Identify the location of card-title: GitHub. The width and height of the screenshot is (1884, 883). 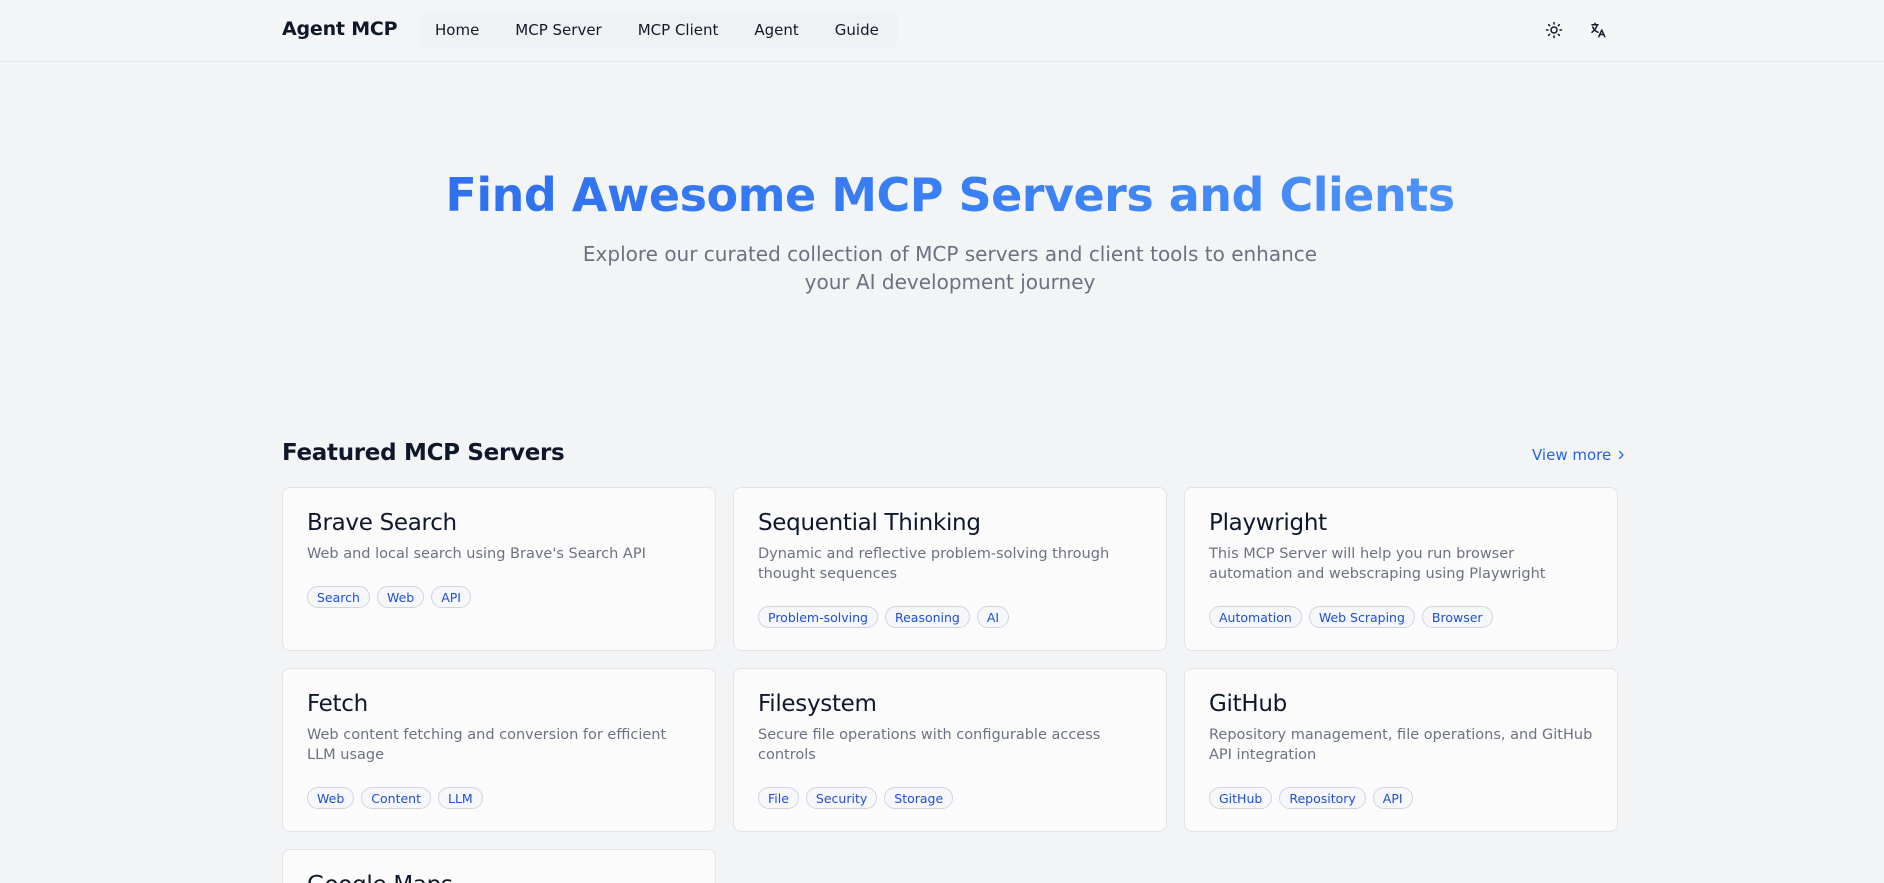
(1248, 704).